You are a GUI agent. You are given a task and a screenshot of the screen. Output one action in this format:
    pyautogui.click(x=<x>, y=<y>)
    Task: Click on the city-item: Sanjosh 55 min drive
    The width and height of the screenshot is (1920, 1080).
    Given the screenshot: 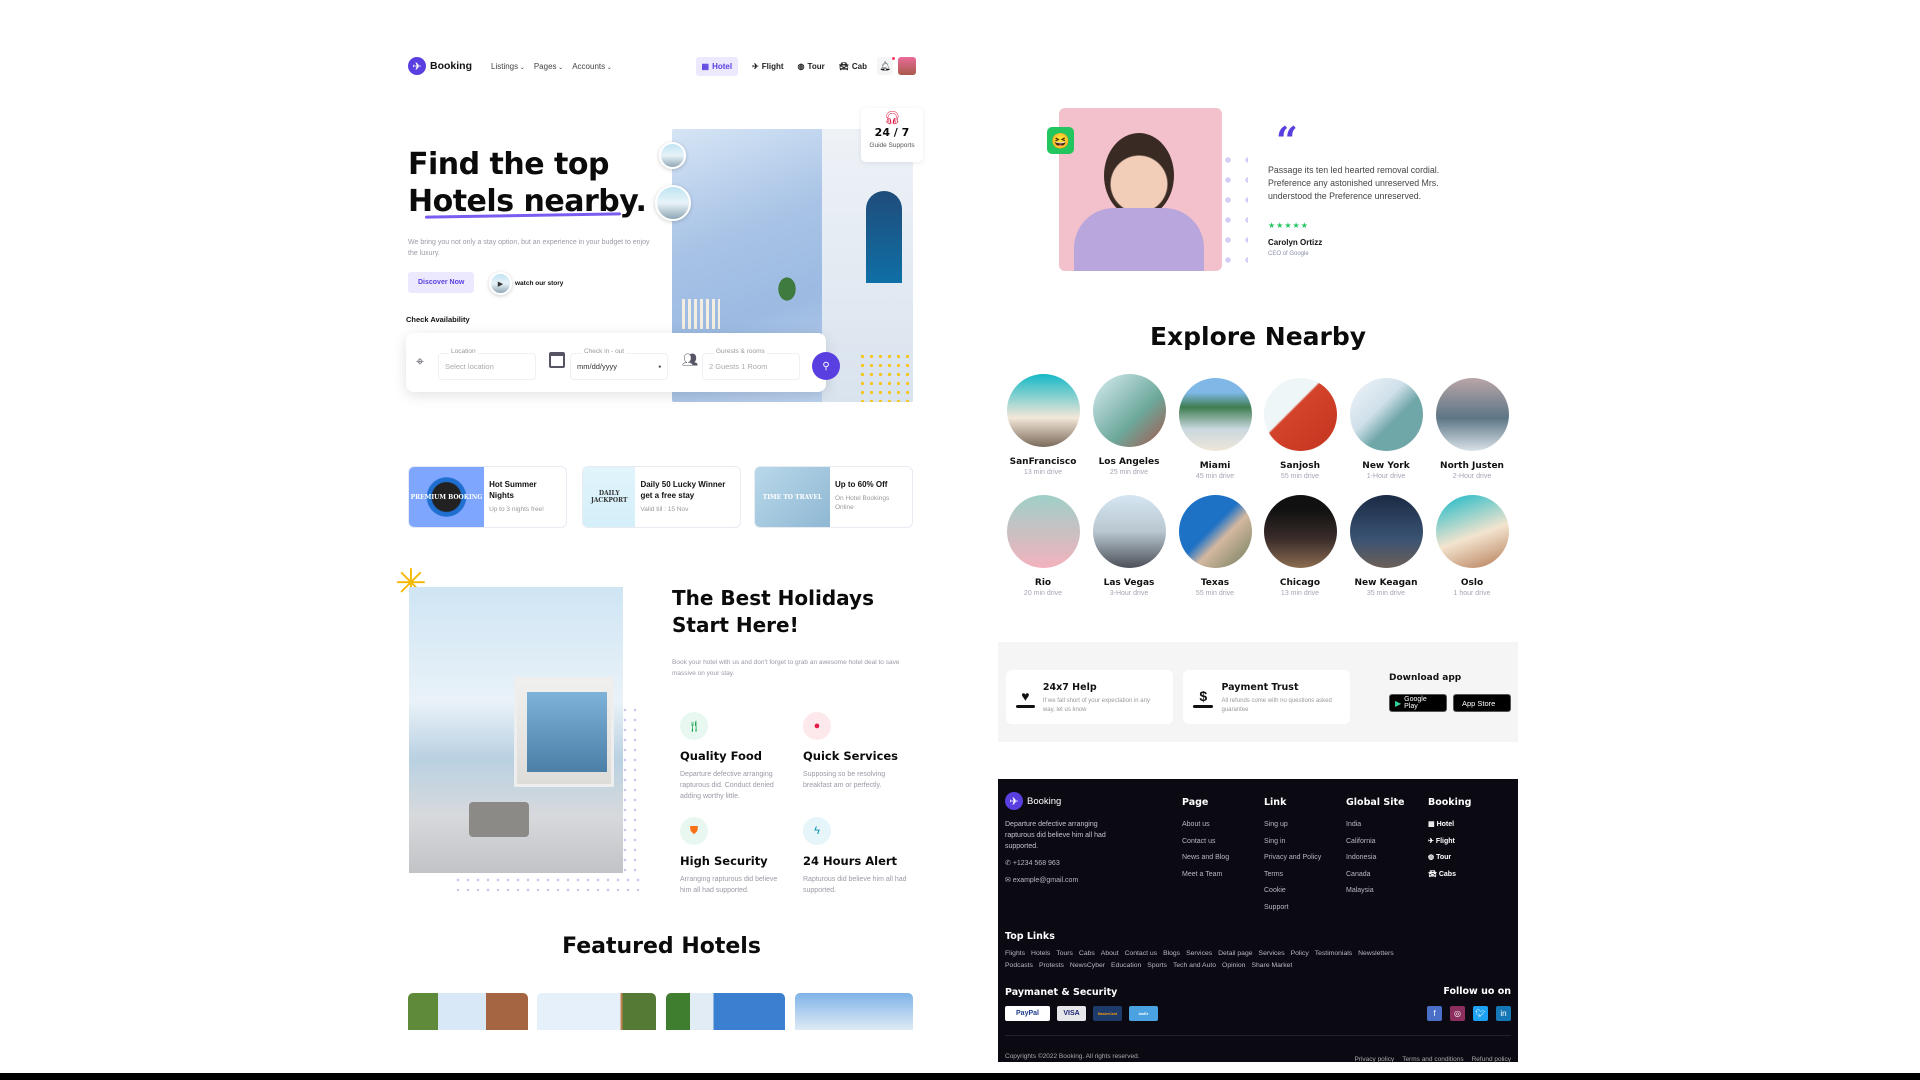 What is the action you would take?
    pyautogui.click(x=1300, y=429)
    